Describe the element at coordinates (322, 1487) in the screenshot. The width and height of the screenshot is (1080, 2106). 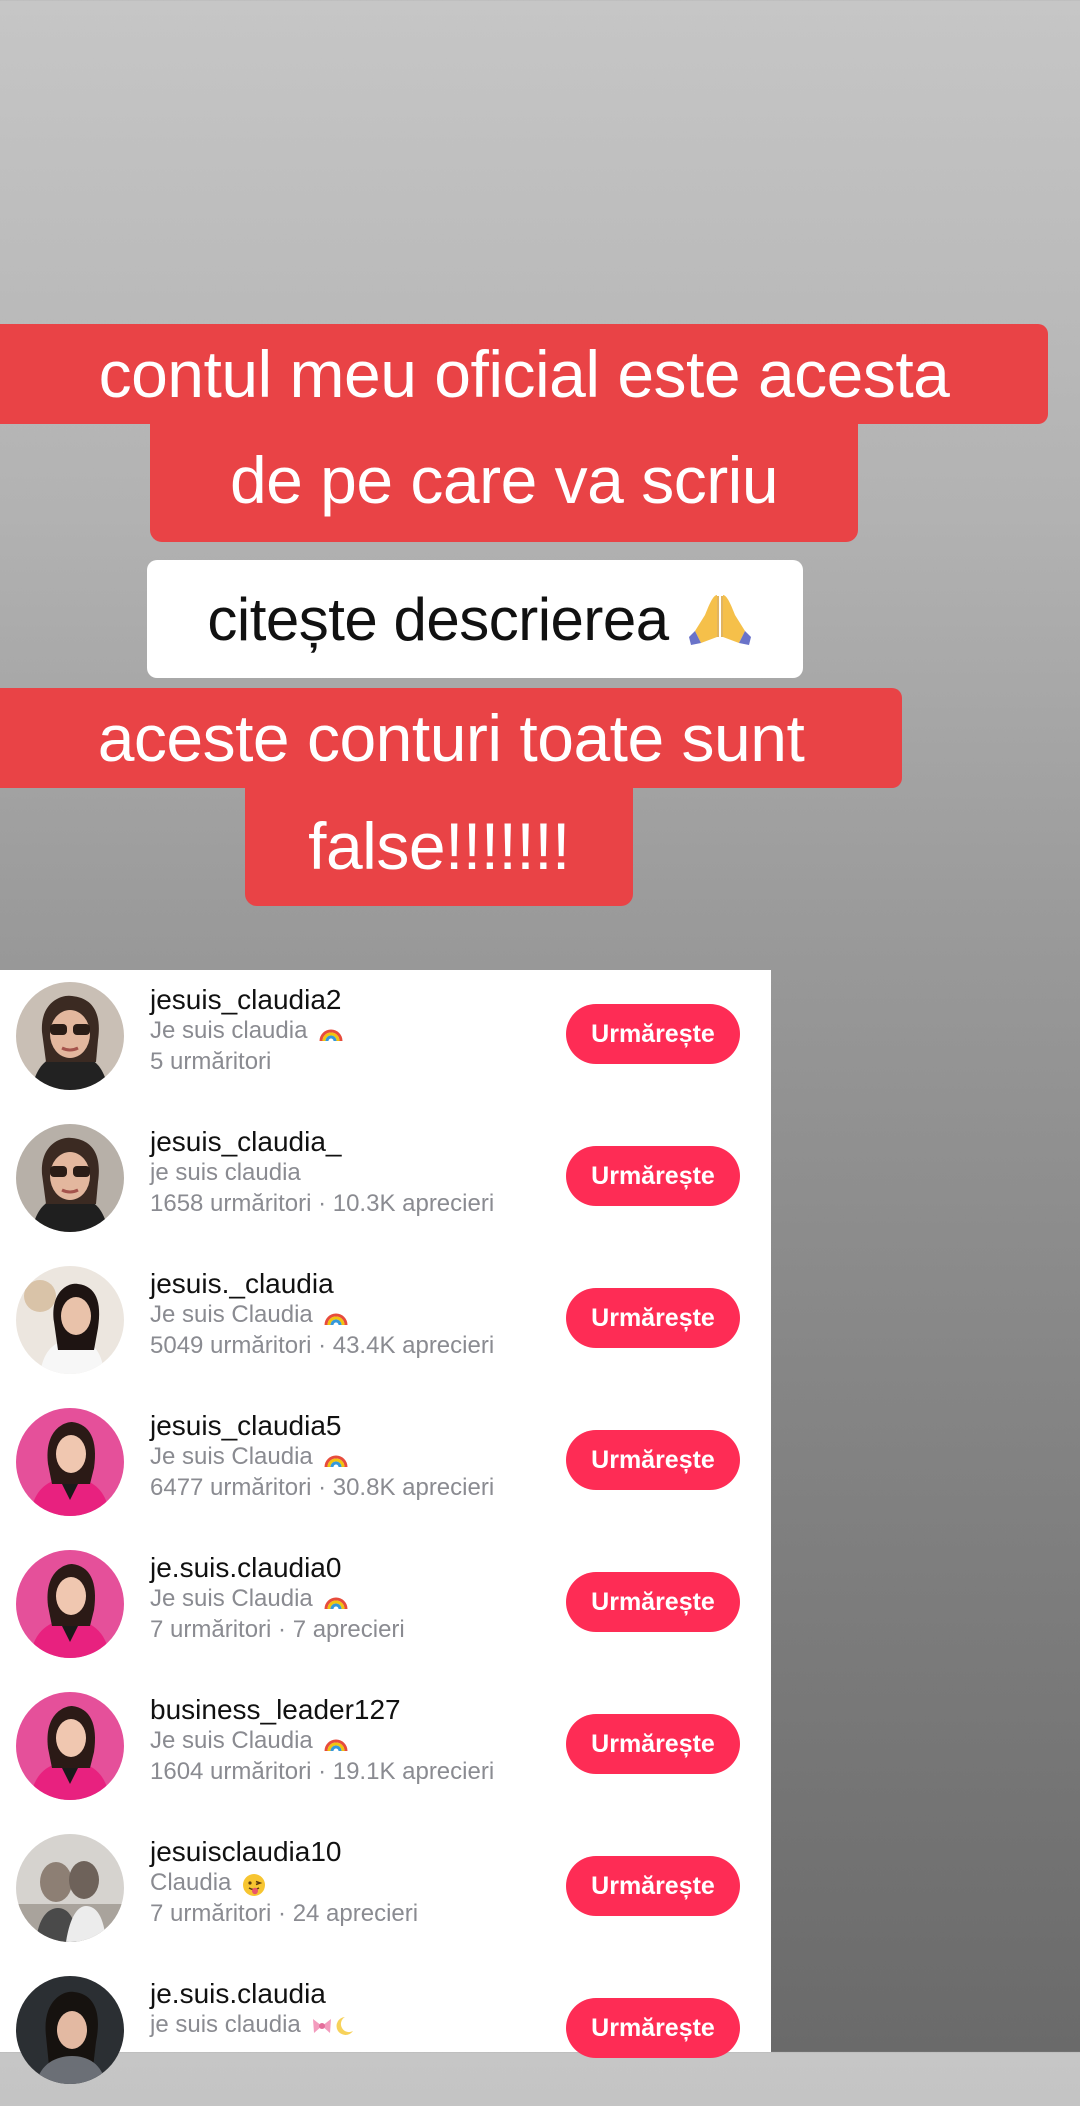
I see `stats: 6477 urmăritori · 30.8K aprecieri` at that location.